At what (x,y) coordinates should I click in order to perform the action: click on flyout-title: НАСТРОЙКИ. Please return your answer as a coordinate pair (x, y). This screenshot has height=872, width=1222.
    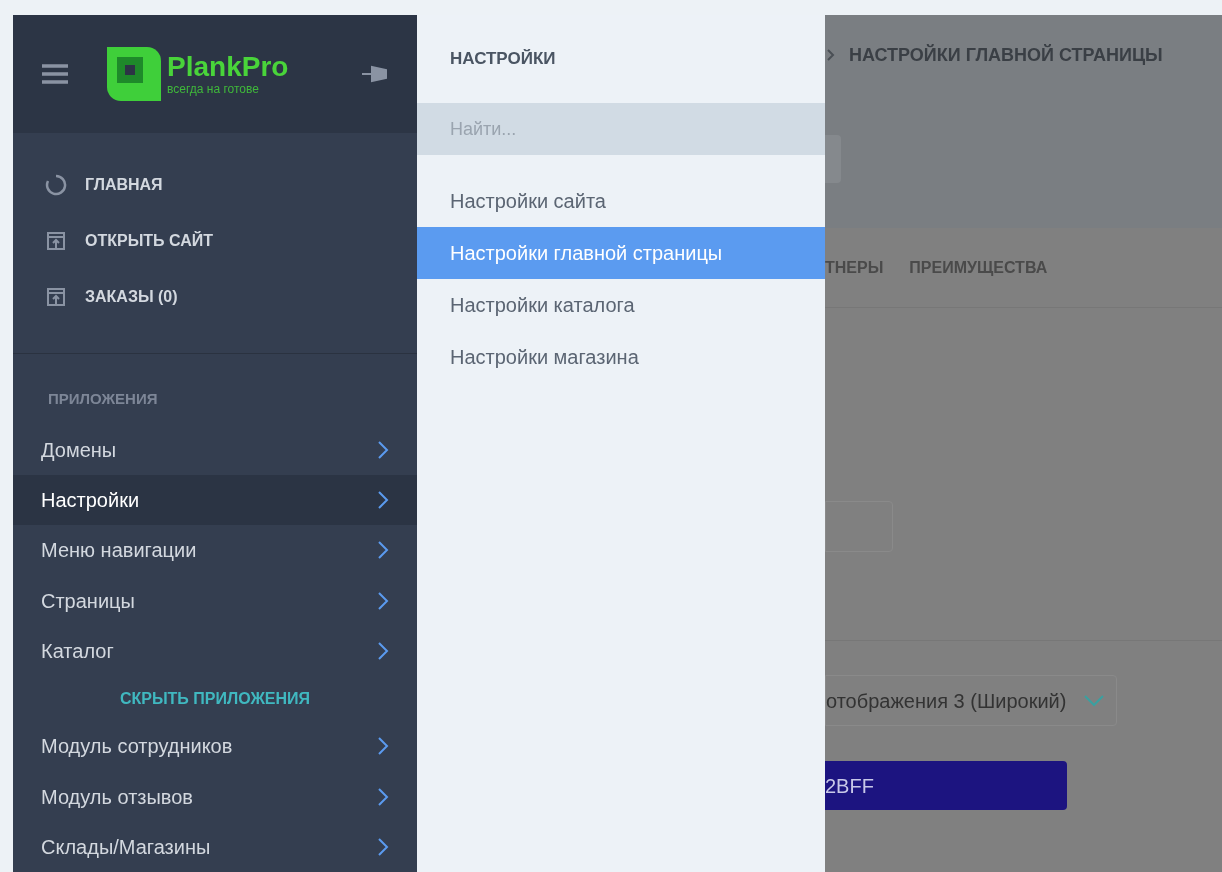
    Looking at the image, I should click on (503, 59).